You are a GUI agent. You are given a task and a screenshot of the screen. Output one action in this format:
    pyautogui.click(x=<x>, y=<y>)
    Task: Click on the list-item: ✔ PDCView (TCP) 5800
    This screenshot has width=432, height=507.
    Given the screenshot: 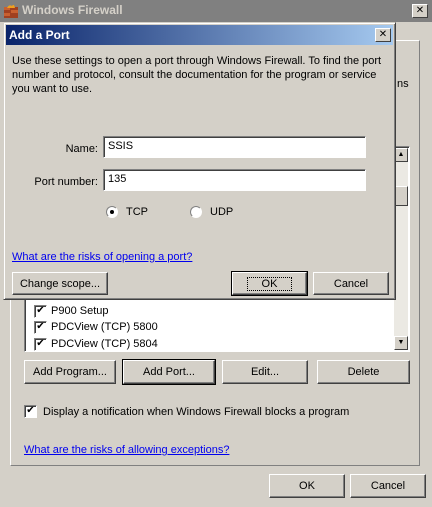 What is the action you would take?
    pyautogui.click(x=96, y=327)
    